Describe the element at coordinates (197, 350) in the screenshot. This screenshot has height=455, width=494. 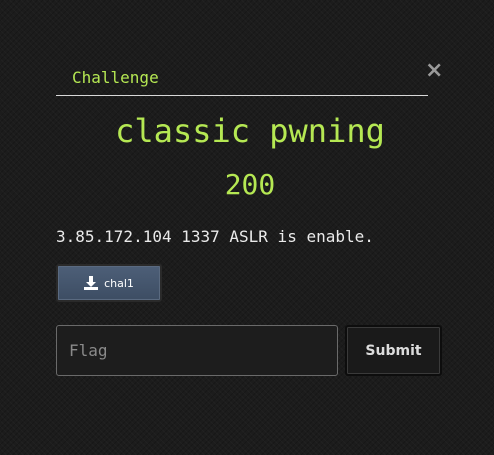
I see `flag-input` at that location.